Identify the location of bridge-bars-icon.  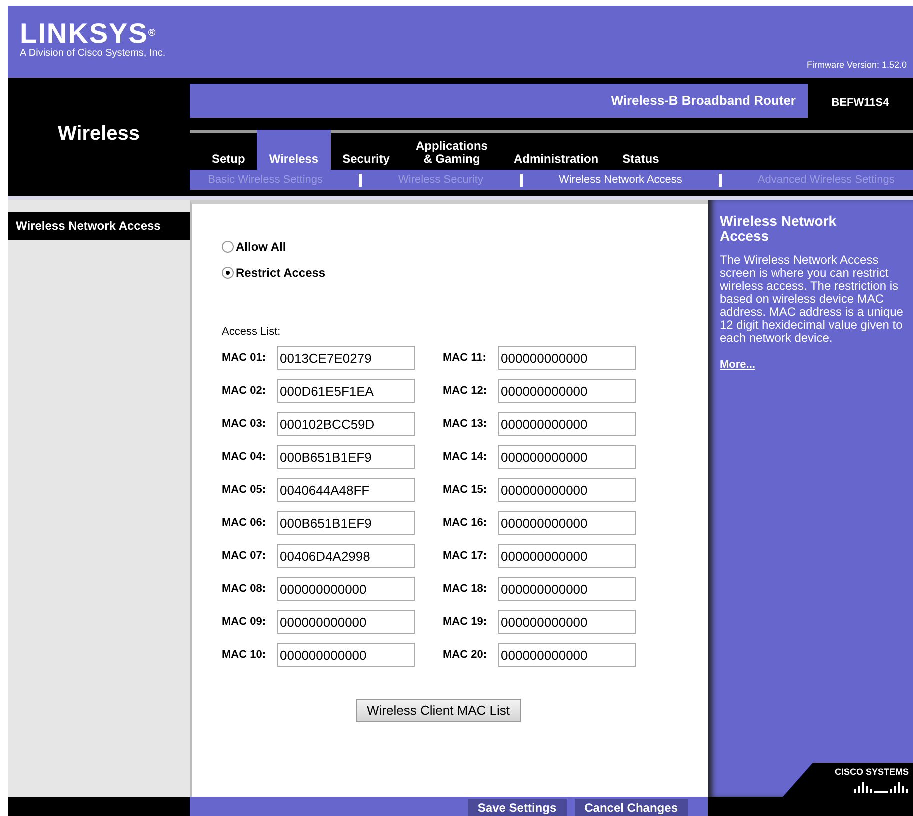
(881, 786).